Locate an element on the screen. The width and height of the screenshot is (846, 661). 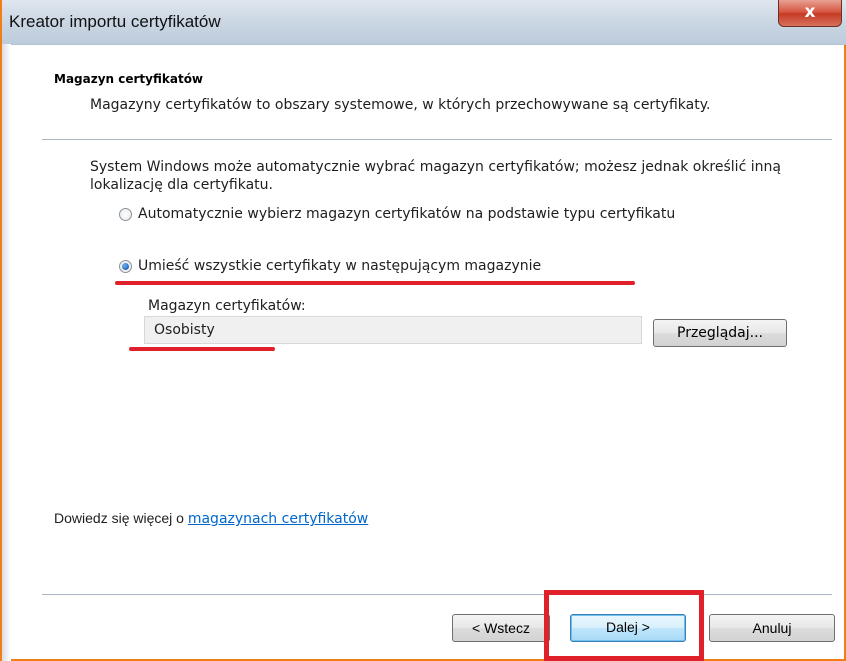
left-edge-shadow is located at coordinates (6, 352).